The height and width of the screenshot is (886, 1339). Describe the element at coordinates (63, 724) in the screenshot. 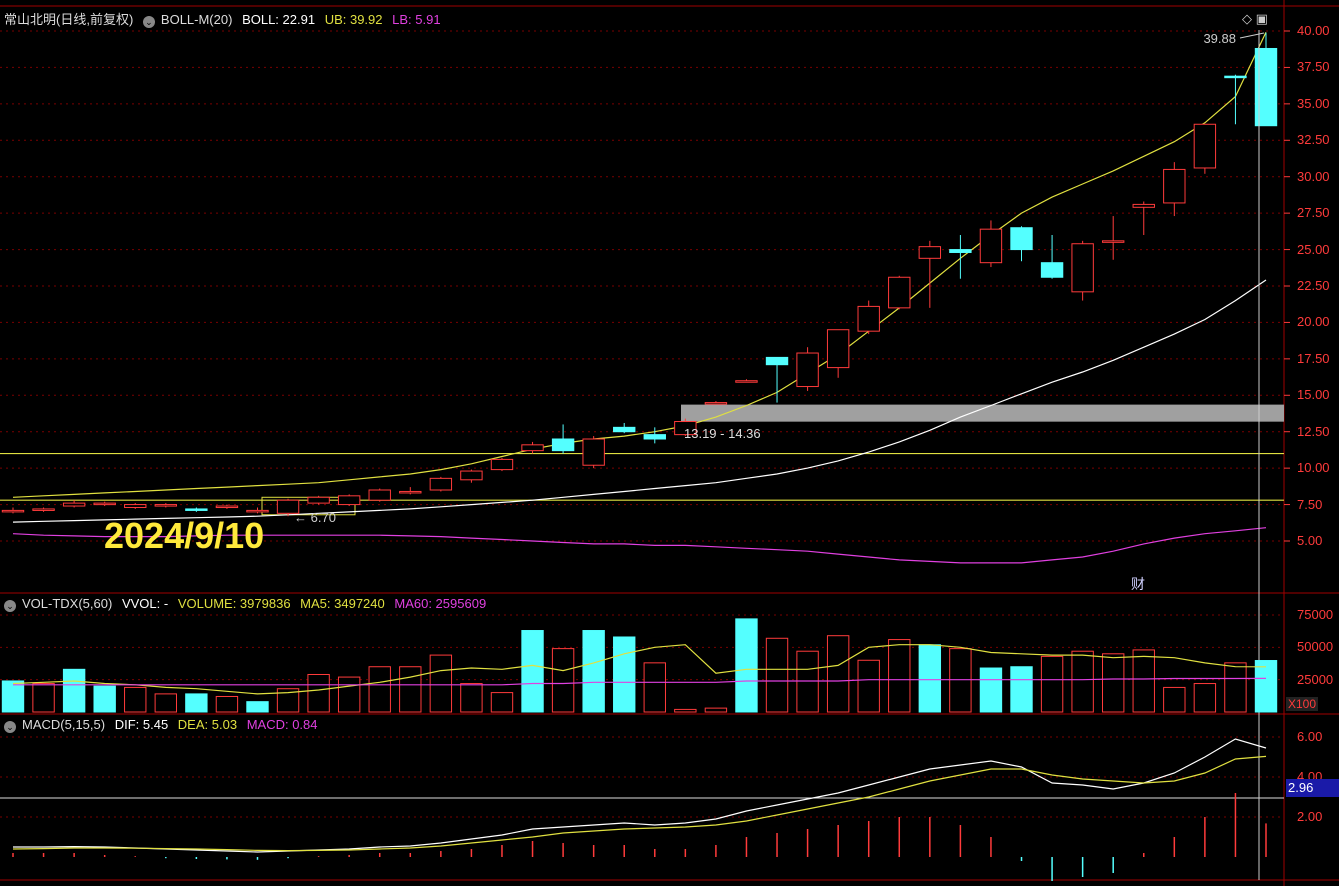

I see `macd-indicator-name: MACD(5,15,5)` at that location.